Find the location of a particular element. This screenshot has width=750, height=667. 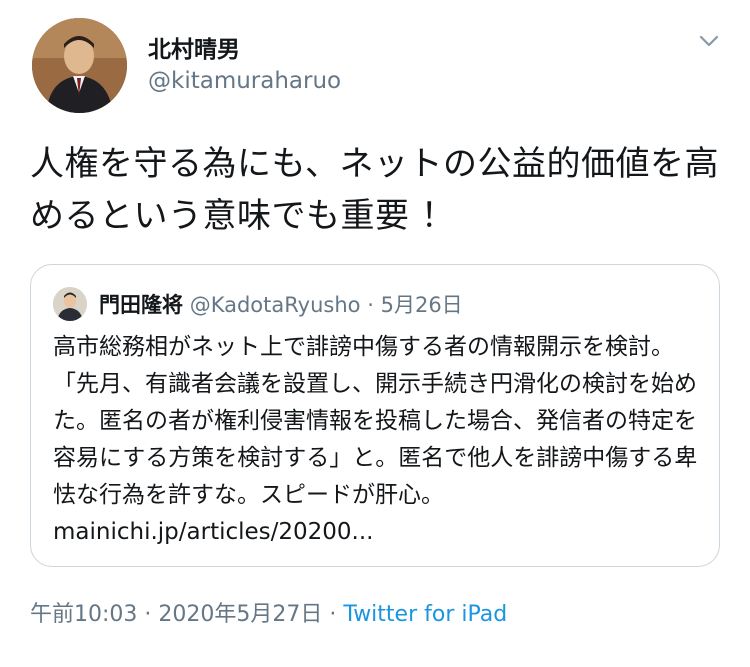

tweet-time: 午前10:03 is located at coordinates (84, 614).